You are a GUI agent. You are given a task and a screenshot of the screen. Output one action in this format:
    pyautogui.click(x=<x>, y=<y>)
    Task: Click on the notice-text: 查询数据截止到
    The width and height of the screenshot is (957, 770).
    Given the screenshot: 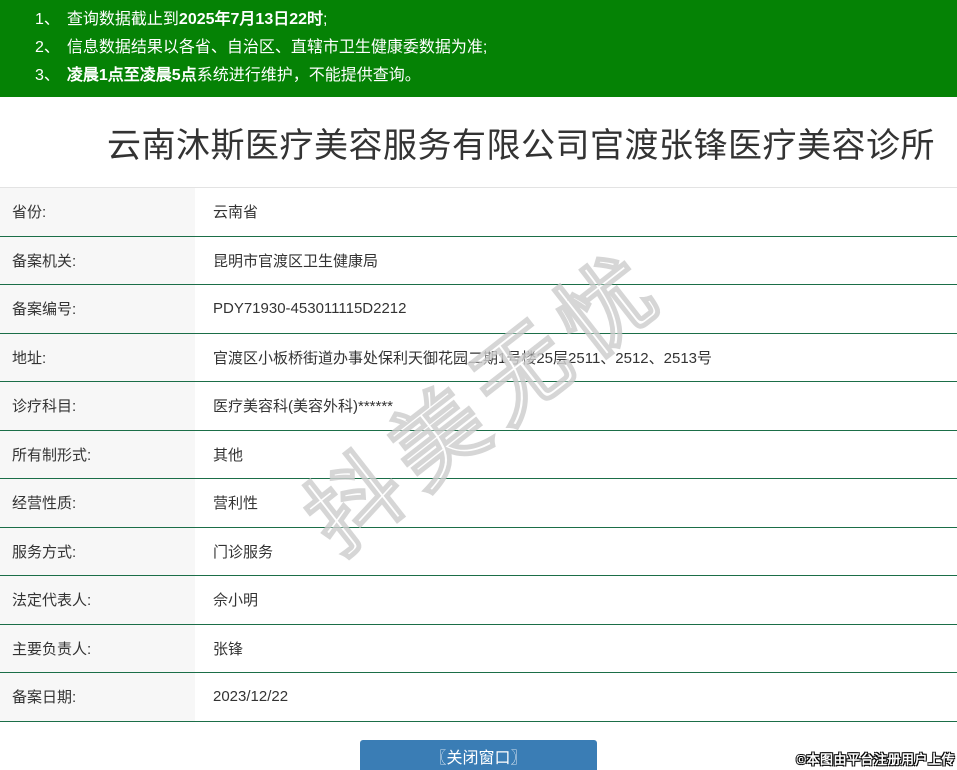 What is the action you would take?
    pyautogui.click(x=122, y=19)
    